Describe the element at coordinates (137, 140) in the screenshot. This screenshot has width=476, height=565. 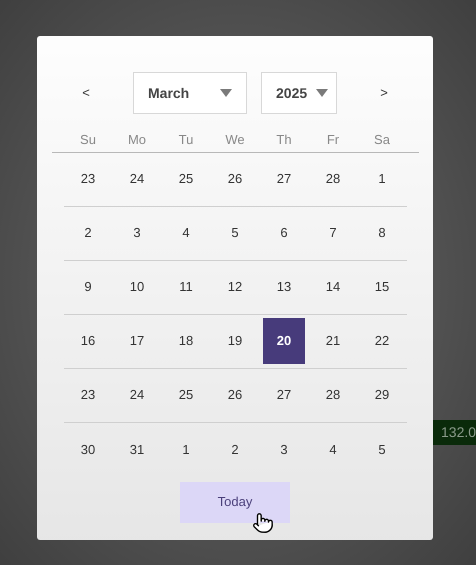
I see `weekday-label: Mo` at that location.